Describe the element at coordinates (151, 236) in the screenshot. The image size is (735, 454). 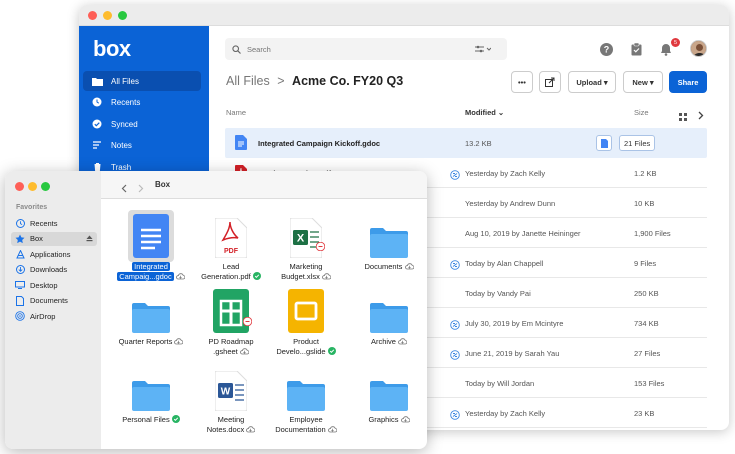
I see `gdoc-file-icon` at that location.